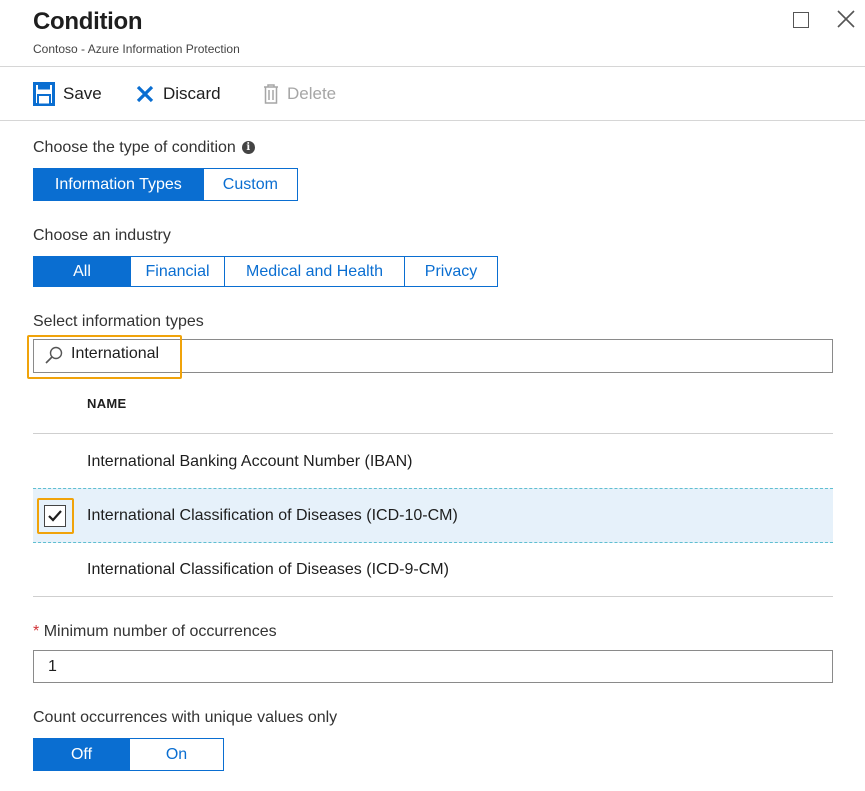 Image resolution: width=865 pixels, height=791 pixels. What do you see at coordinates (271, 94) in the screenshot?
I see `trash-icon` at bounding box center [271, 94].